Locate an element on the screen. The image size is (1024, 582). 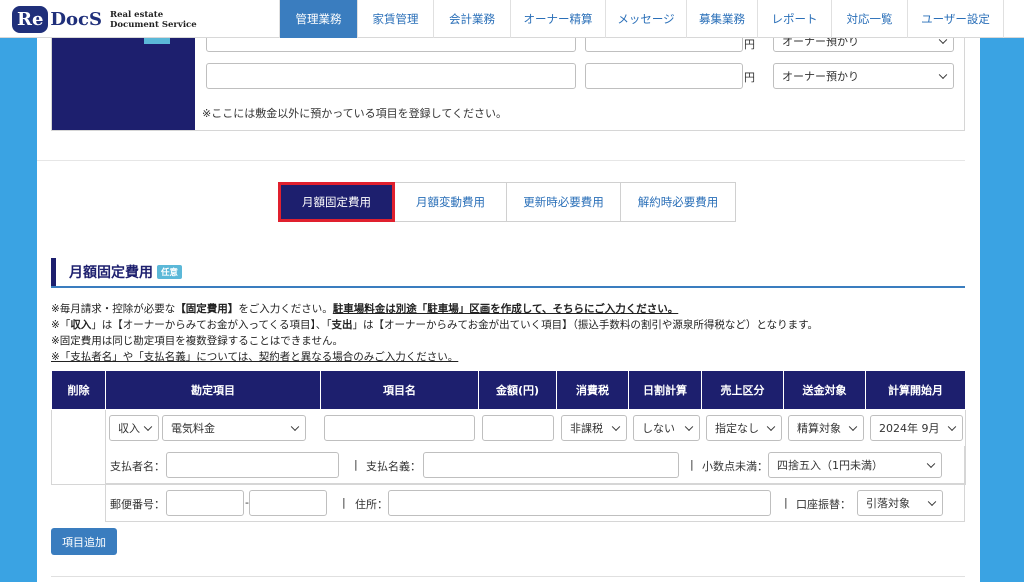
payer-name-input is located at coordinates (252, 465).